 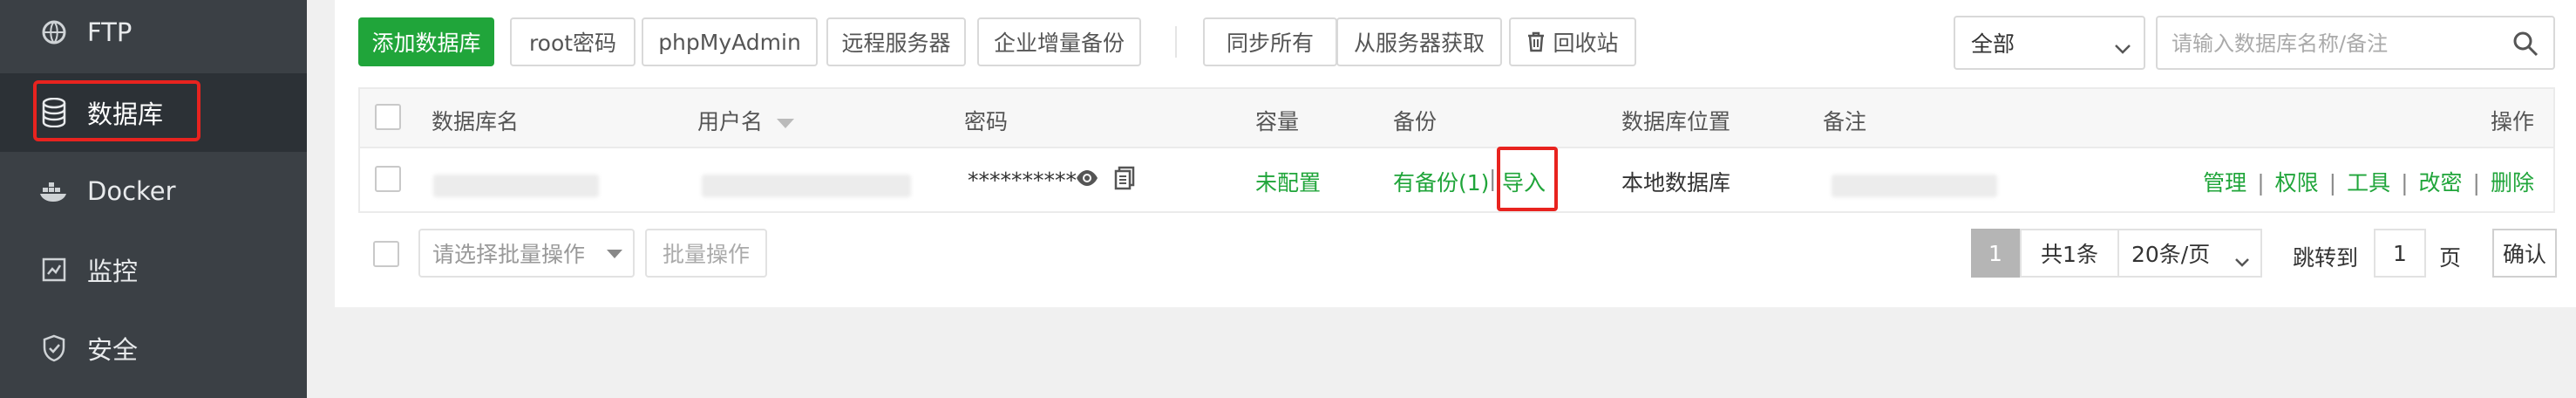 What do you see at coordinates (1125, 180) in the screenshot?
I see `copy-icon` at bounding box center [1125, 180].